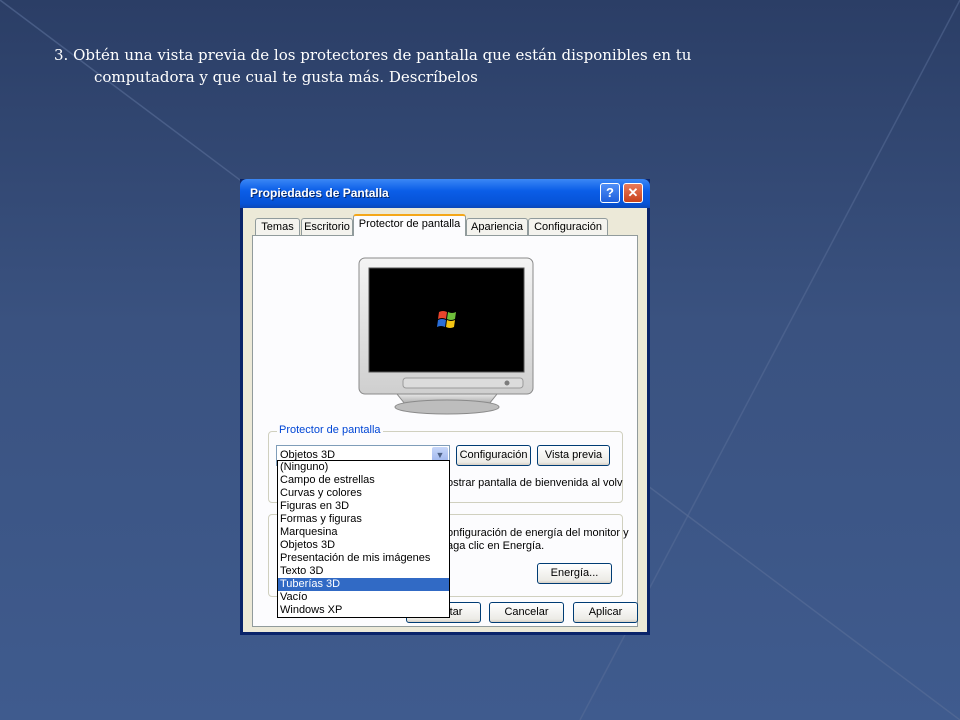  Describe the element at coordinates (496, 546) in the screenshot. I see `power-text-line-2: aga clic en Energía.` at that location.